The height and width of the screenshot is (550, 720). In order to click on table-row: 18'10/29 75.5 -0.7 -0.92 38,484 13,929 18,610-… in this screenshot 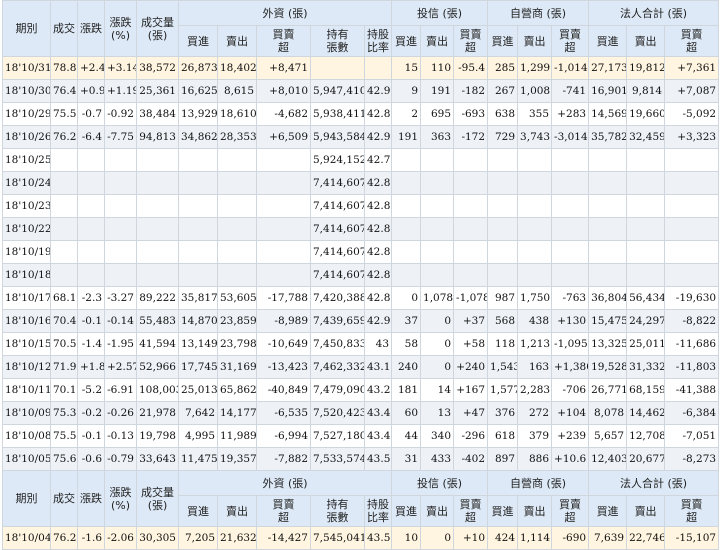, I will do `click(361, 114)`.